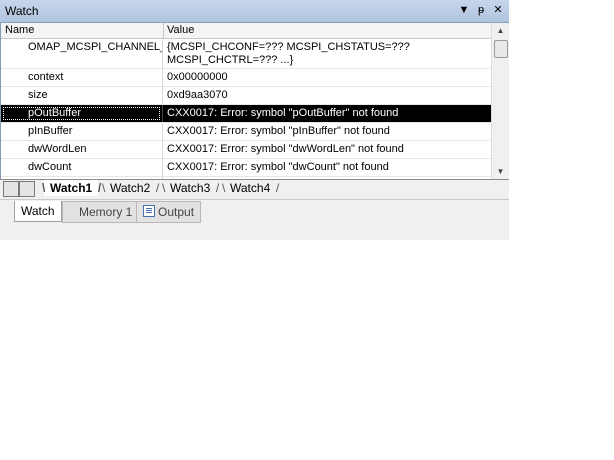  I want to click on watch-value-line: 0x00000000, so click(197, 77).